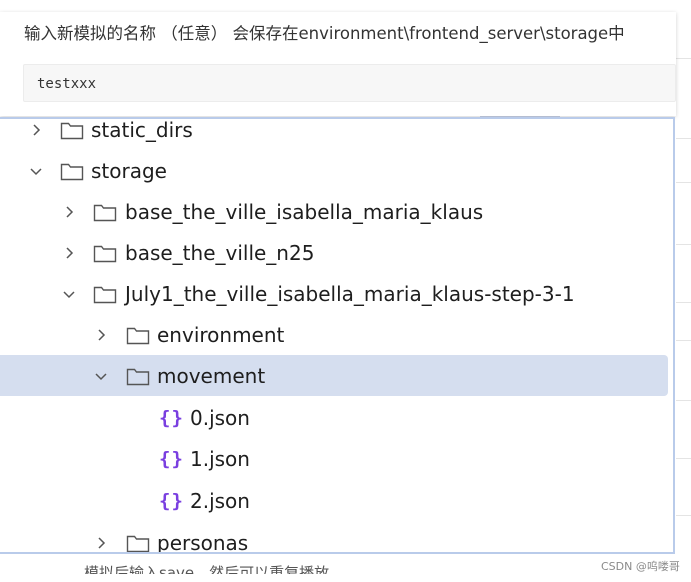 This screenshot has width=691, height=582. What do you see at coordinates (334, 375) in the screenshot?
I see `tree-item-movement: movement` at bounding box center [334, 375].